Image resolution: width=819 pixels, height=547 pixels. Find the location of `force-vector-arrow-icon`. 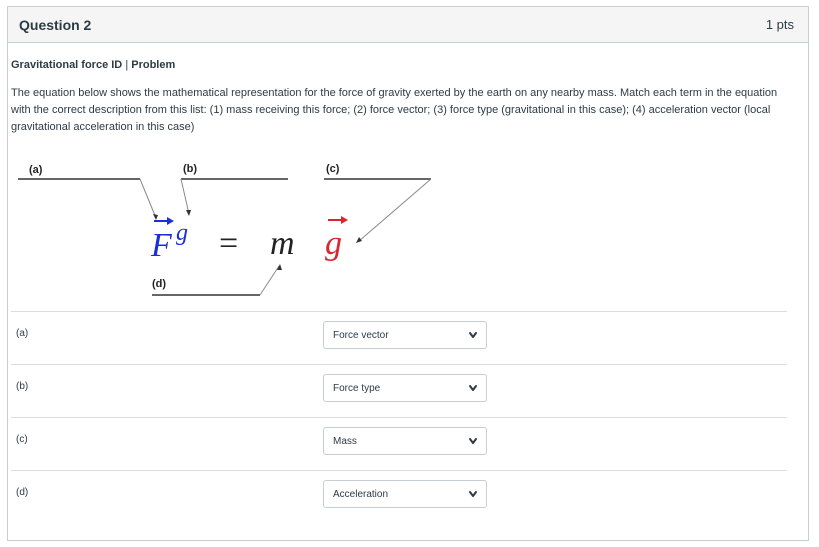

force-vector-arrow-icon is located at coordinates (164, 221).